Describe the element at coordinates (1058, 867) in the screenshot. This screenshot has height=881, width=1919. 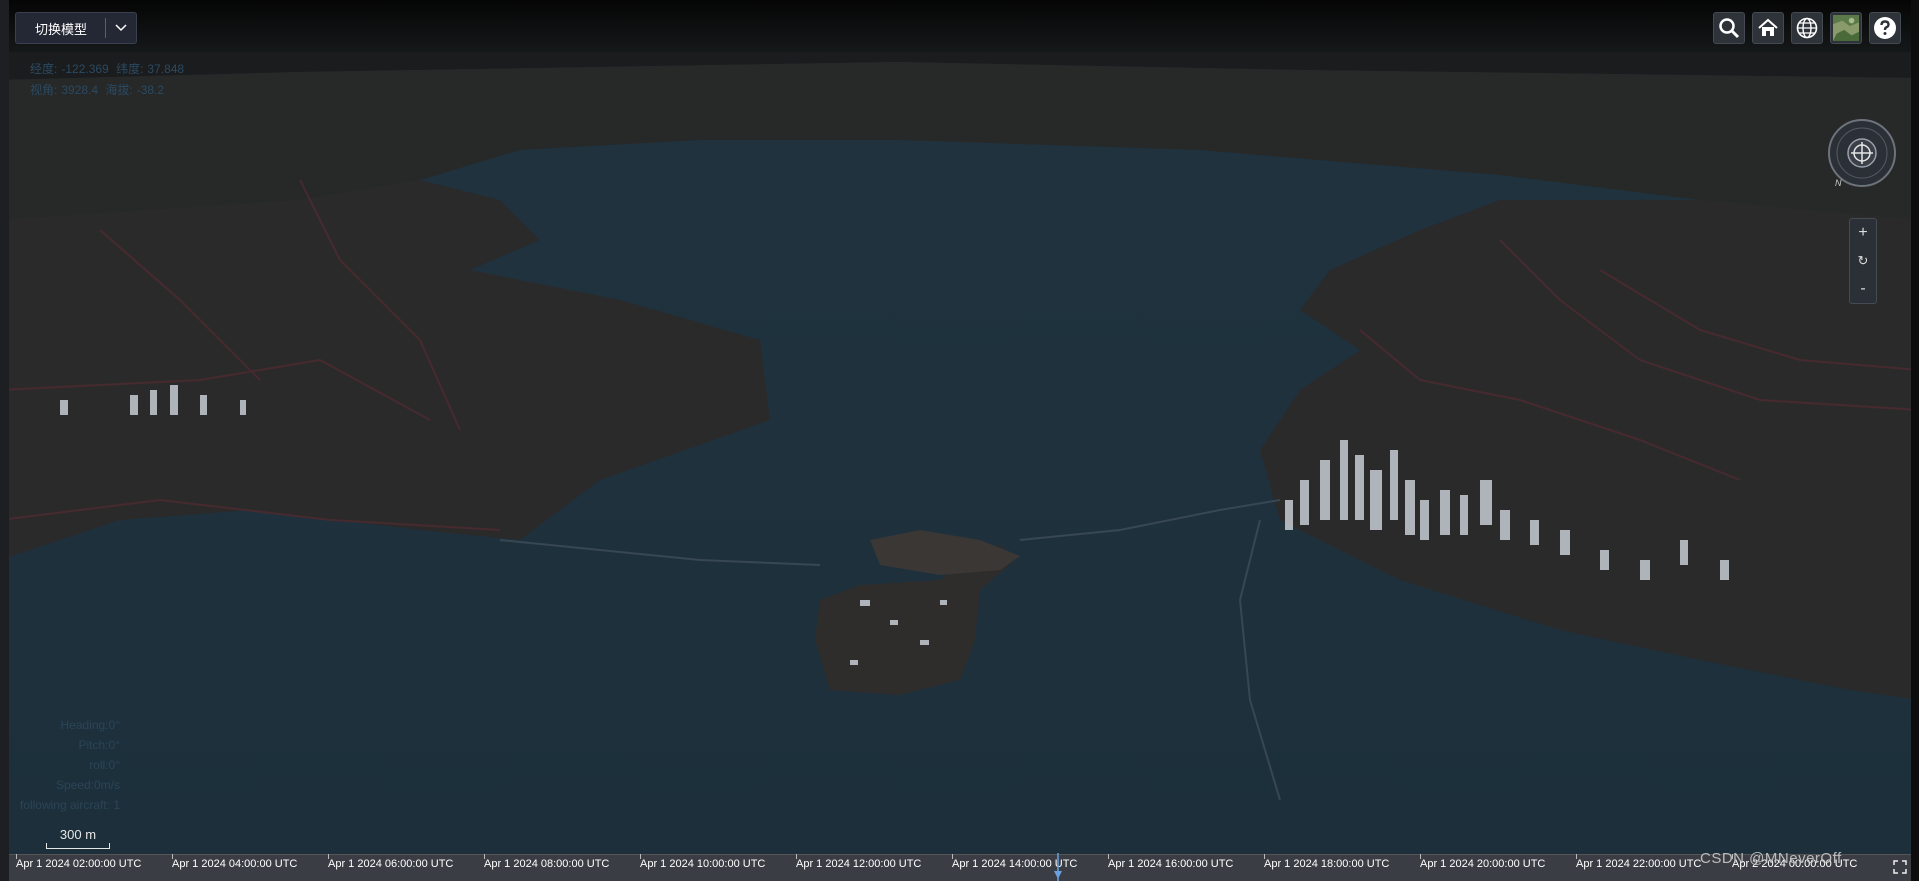
I see `timeline-needle` at that location.